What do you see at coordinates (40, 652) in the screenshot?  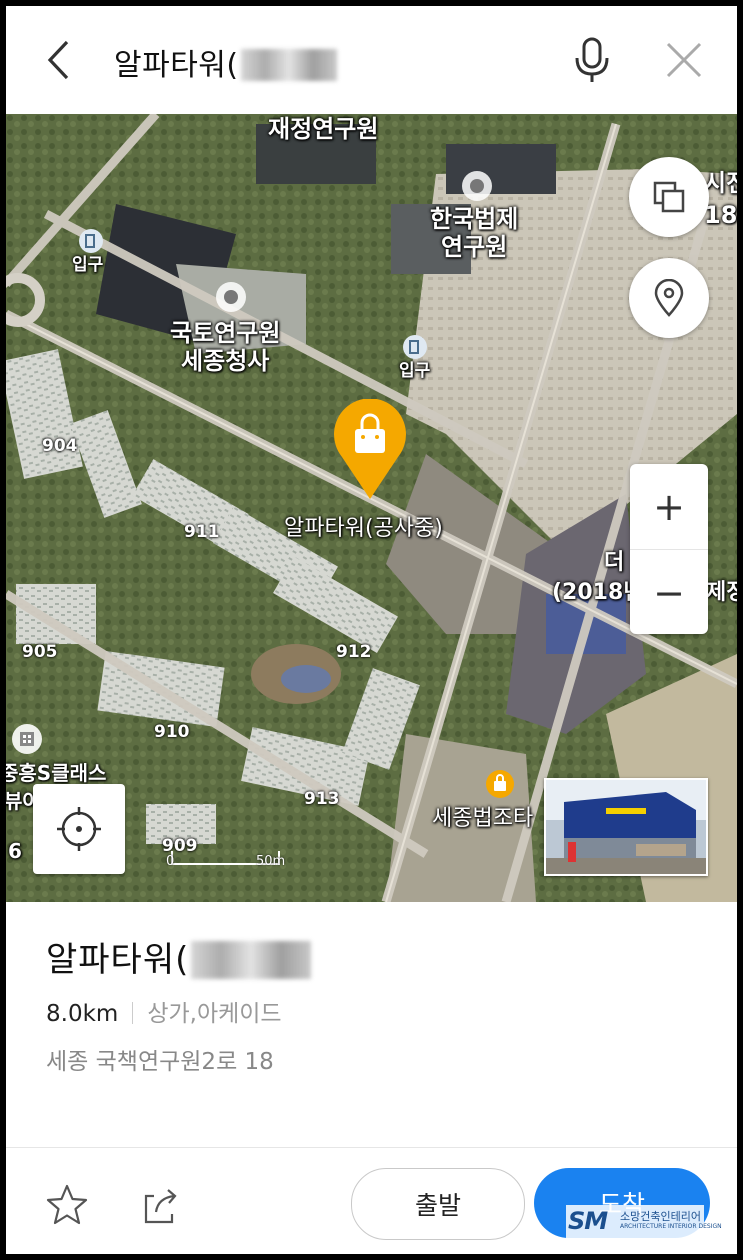 I see `building-number: 905` at bounding box center [40, 652].